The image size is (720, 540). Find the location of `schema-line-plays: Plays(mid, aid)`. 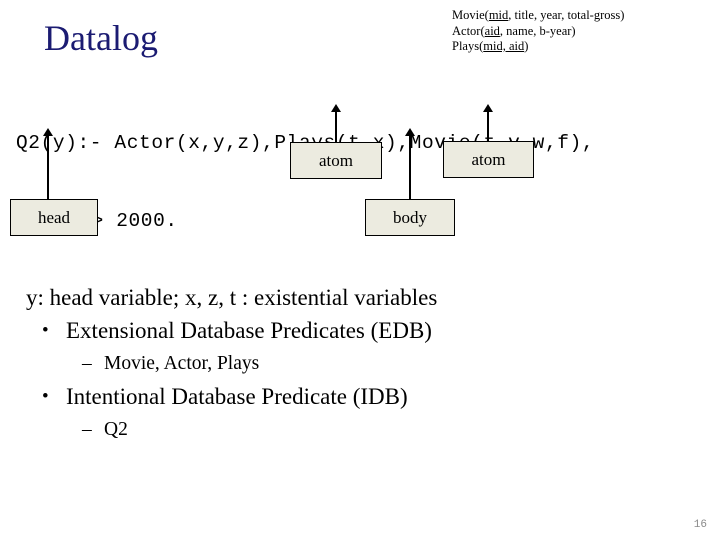

schema-line-plays: Plays(mid, aid) is located at coordinates (538, 47).